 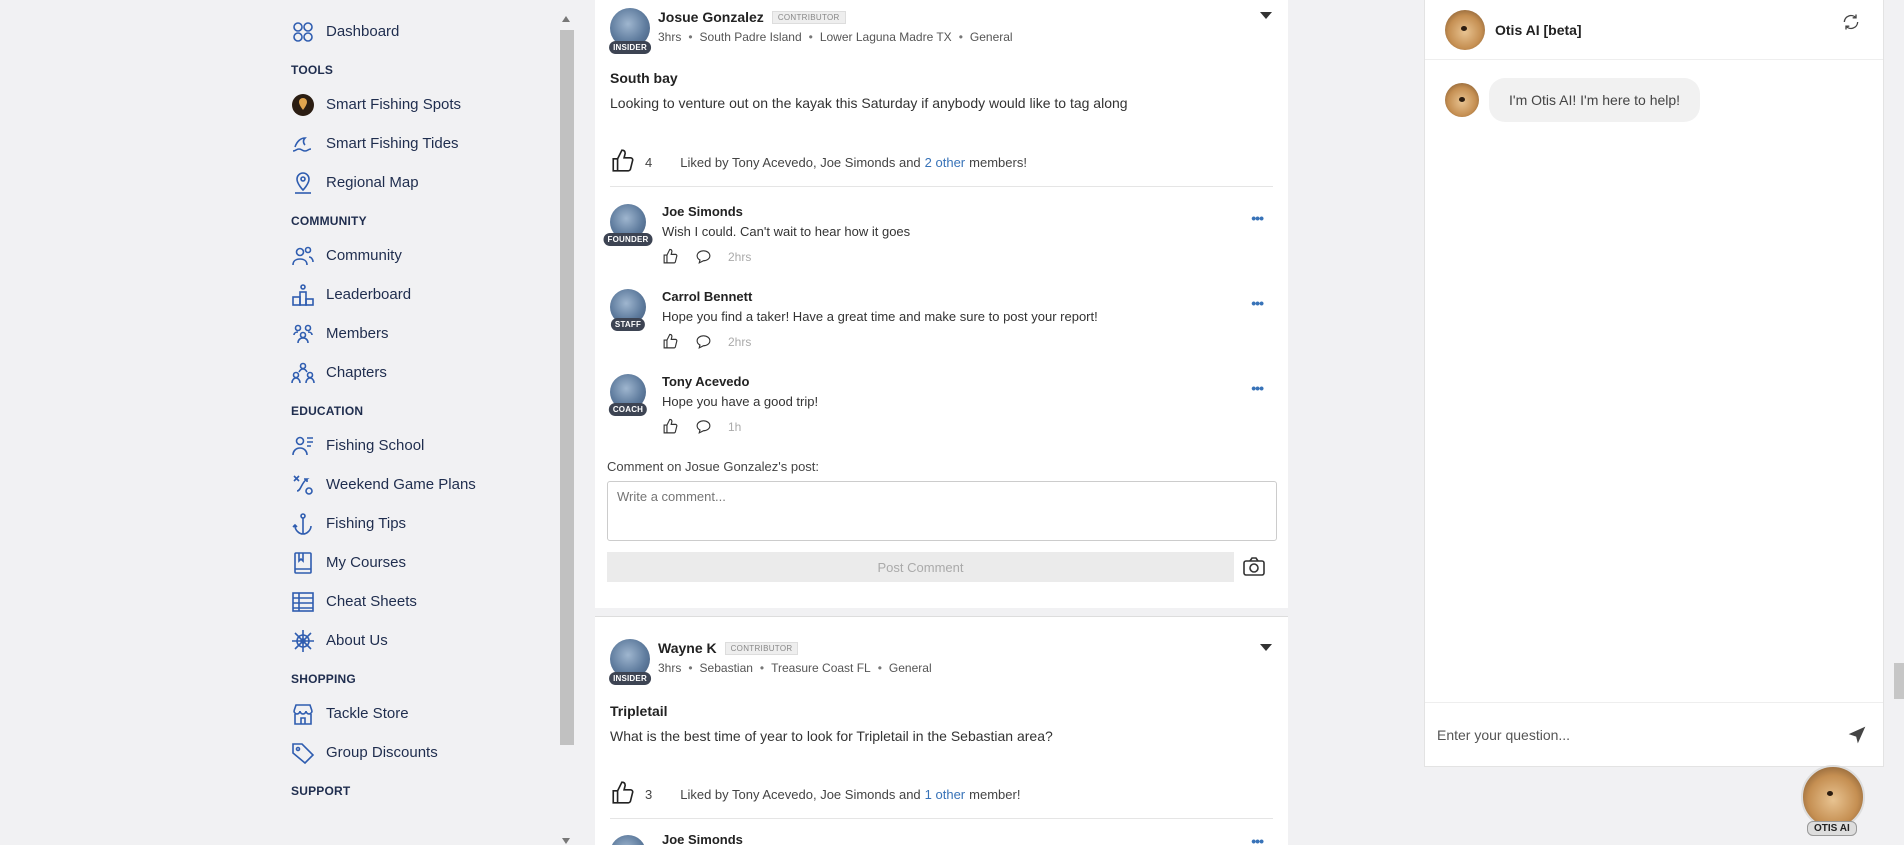 I want to click on members-icon, so click(x=303, y=334).